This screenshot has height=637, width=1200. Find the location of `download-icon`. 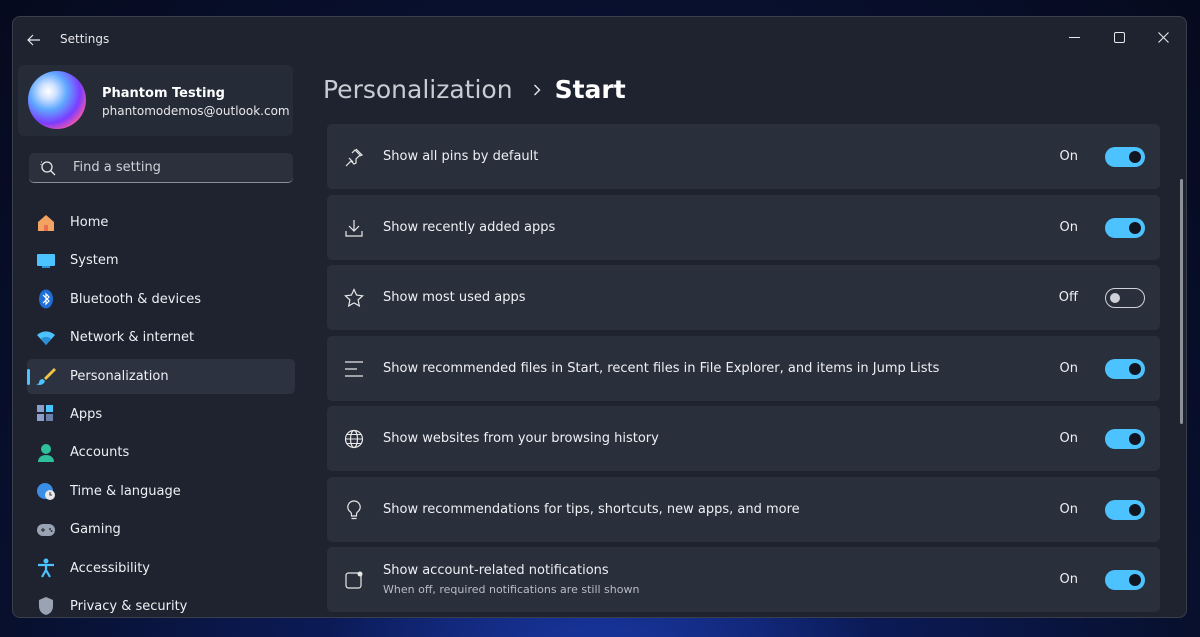

download-icon is located at coordinates (354, 228).